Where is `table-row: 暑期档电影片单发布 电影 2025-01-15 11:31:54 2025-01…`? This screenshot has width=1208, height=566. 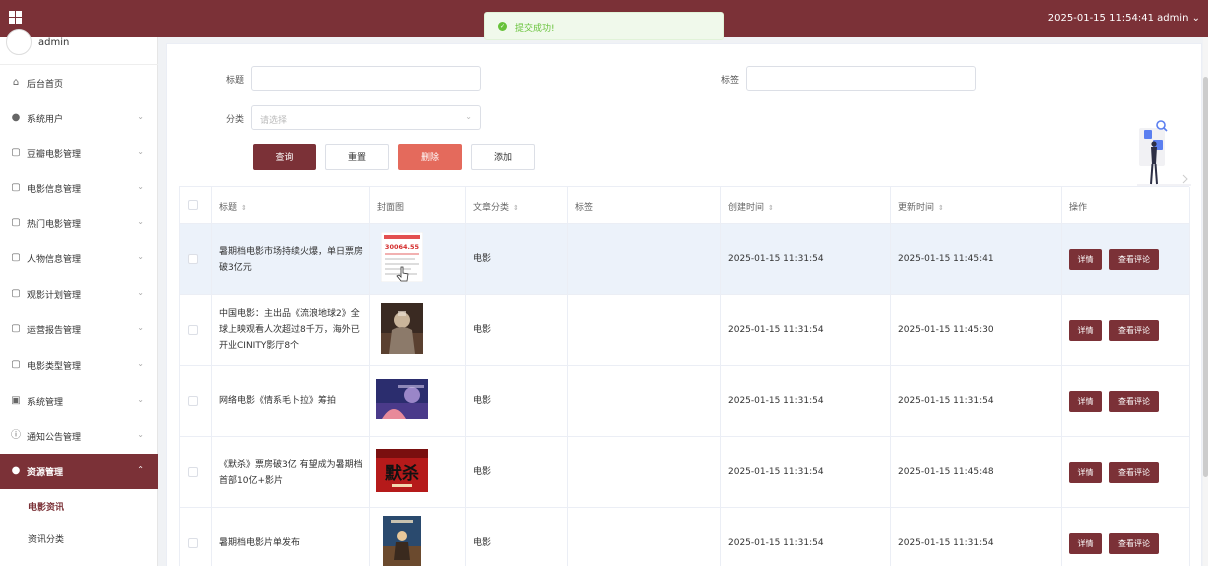
table-row: 暑期档电影片单发布 电影 2025-01-15 11:31:54 2025-01… is located at coordinates (685, 537).